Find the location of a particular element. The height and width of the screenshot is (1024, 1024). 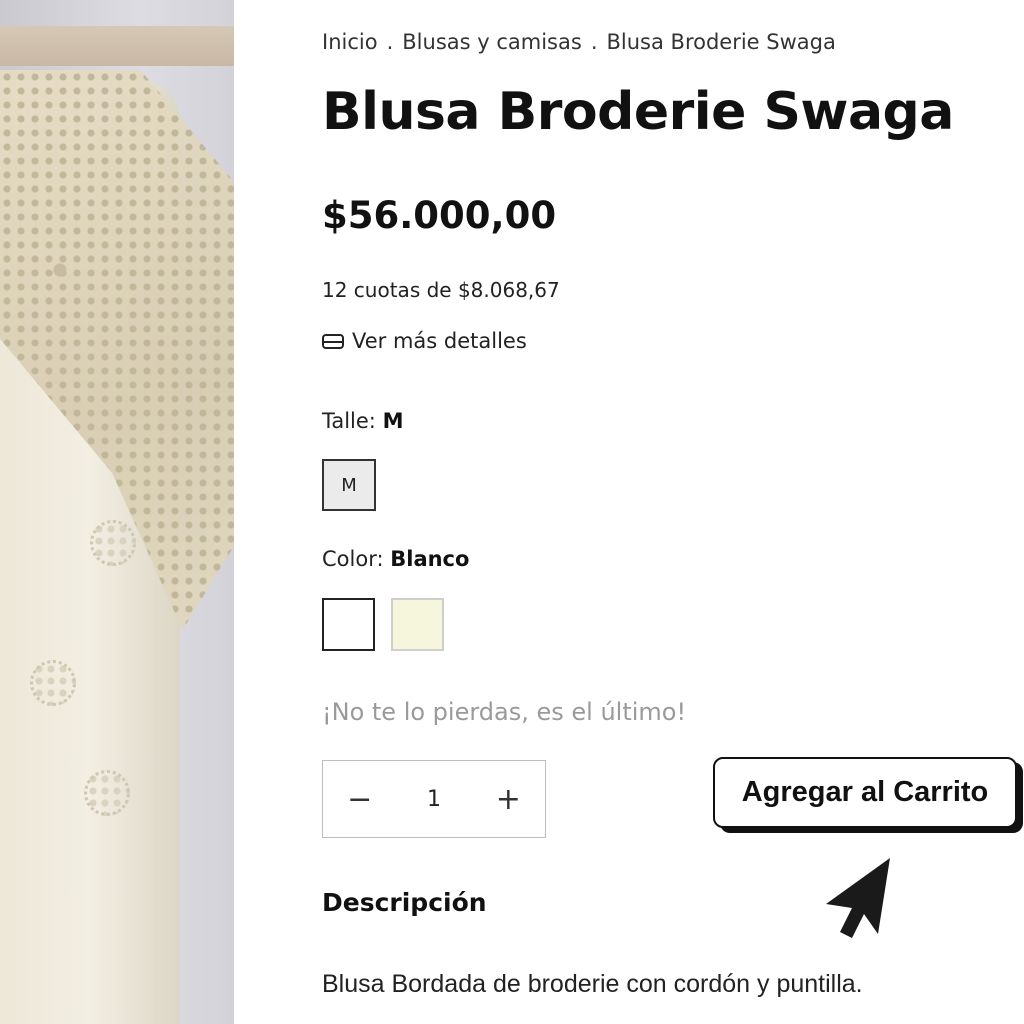

quantity-increase-button: + is located at coordinates (508, 799).